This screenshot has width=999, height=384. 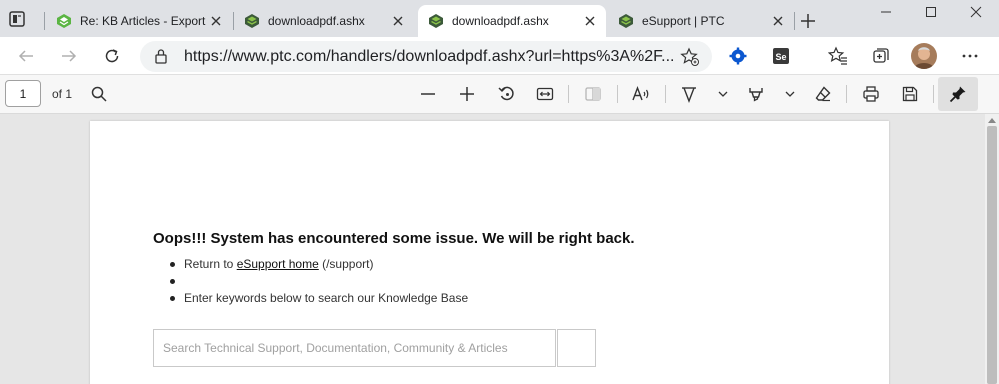 I want to click on favorites-button, so click(x=838, y=56).